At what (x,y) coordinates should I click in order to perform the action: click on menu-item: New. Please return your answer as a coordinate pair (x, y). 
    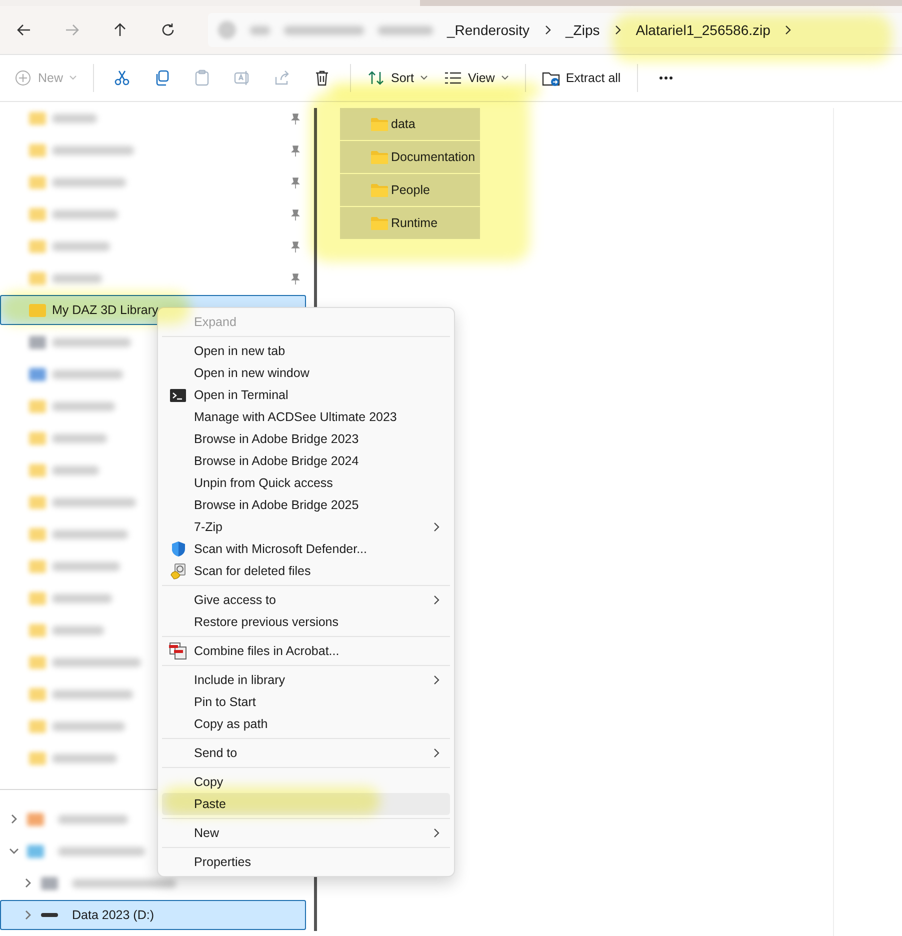
    Looking at the image, I should click on (306, 833).